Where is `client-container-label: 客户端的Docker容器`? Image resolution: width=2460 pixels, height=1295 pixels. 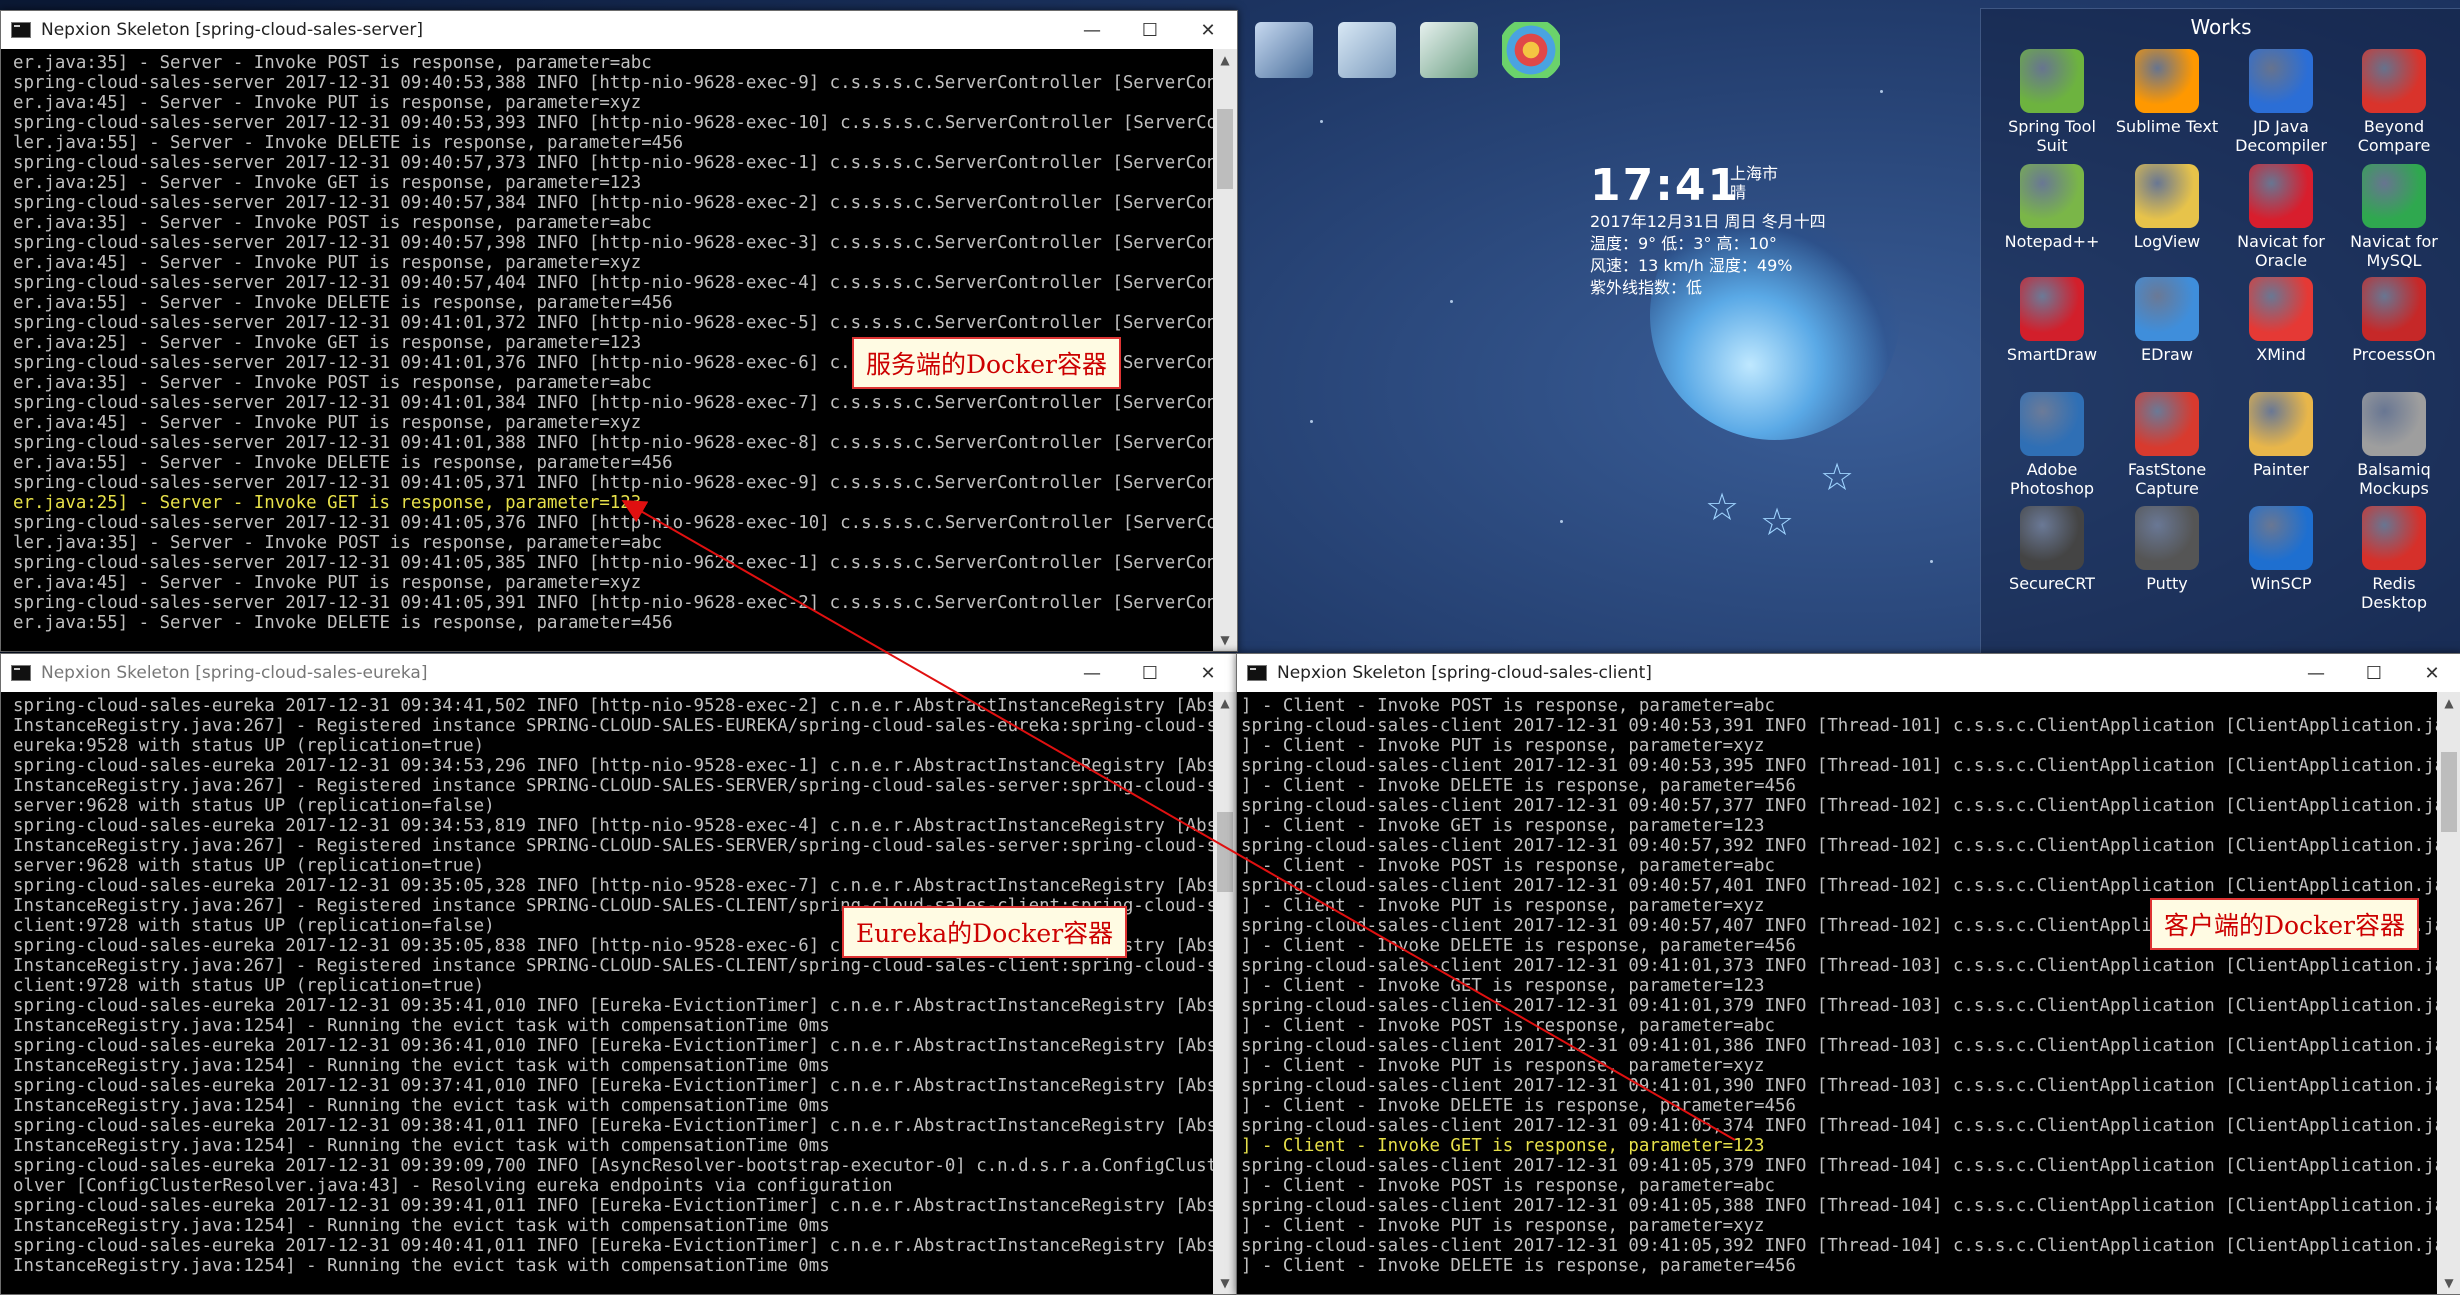
client-container-label: 客户端的Docker容器 is located at coordinates (2284, 924).